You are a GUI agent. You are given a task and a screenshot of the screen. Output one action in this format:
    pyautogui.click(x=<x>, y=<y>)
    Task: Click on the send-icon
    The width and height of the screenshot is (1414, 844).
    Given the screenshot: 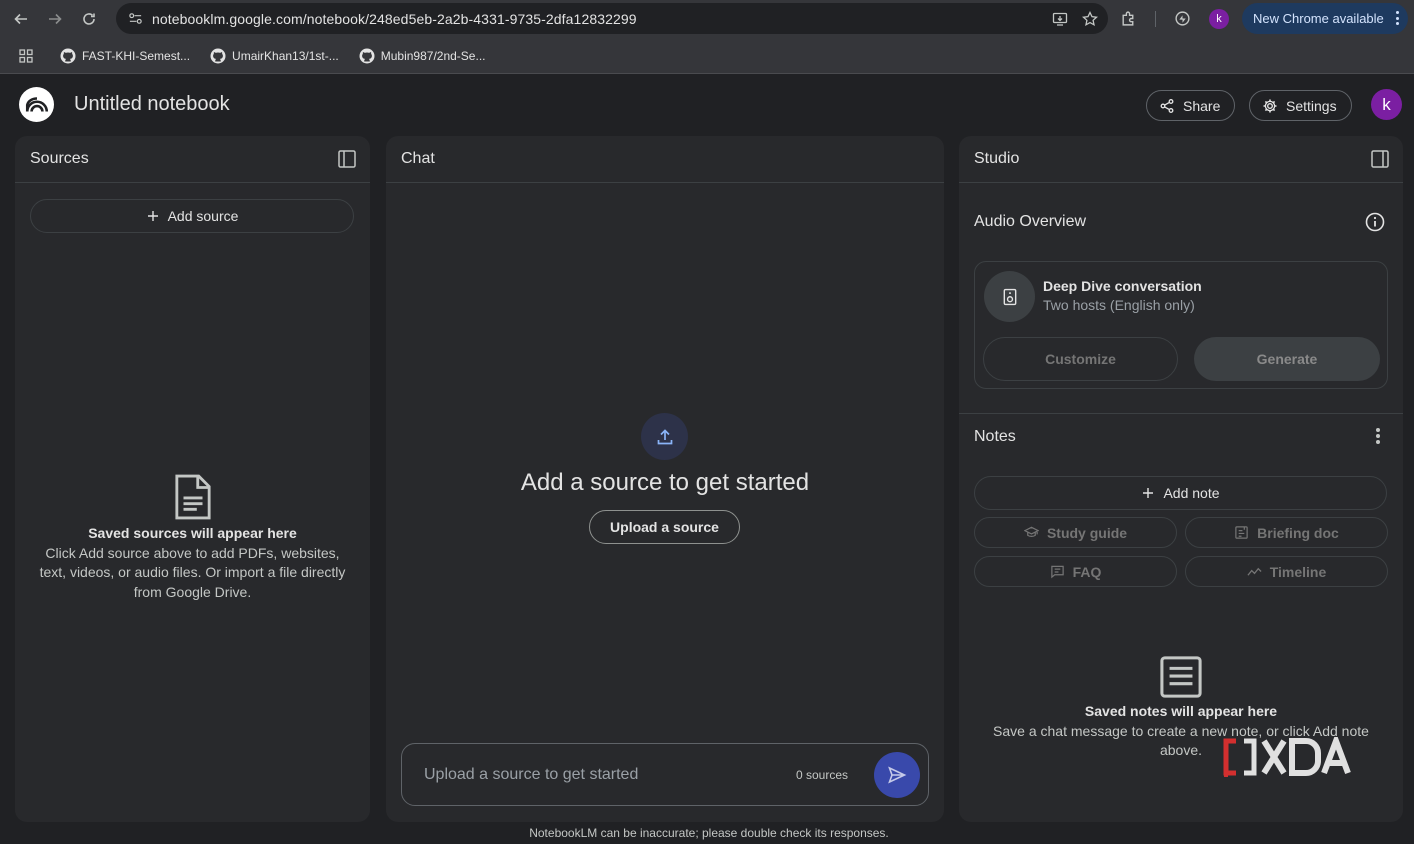 What is the action you would take?
    pyautogui.click(x=897, y=775)
    